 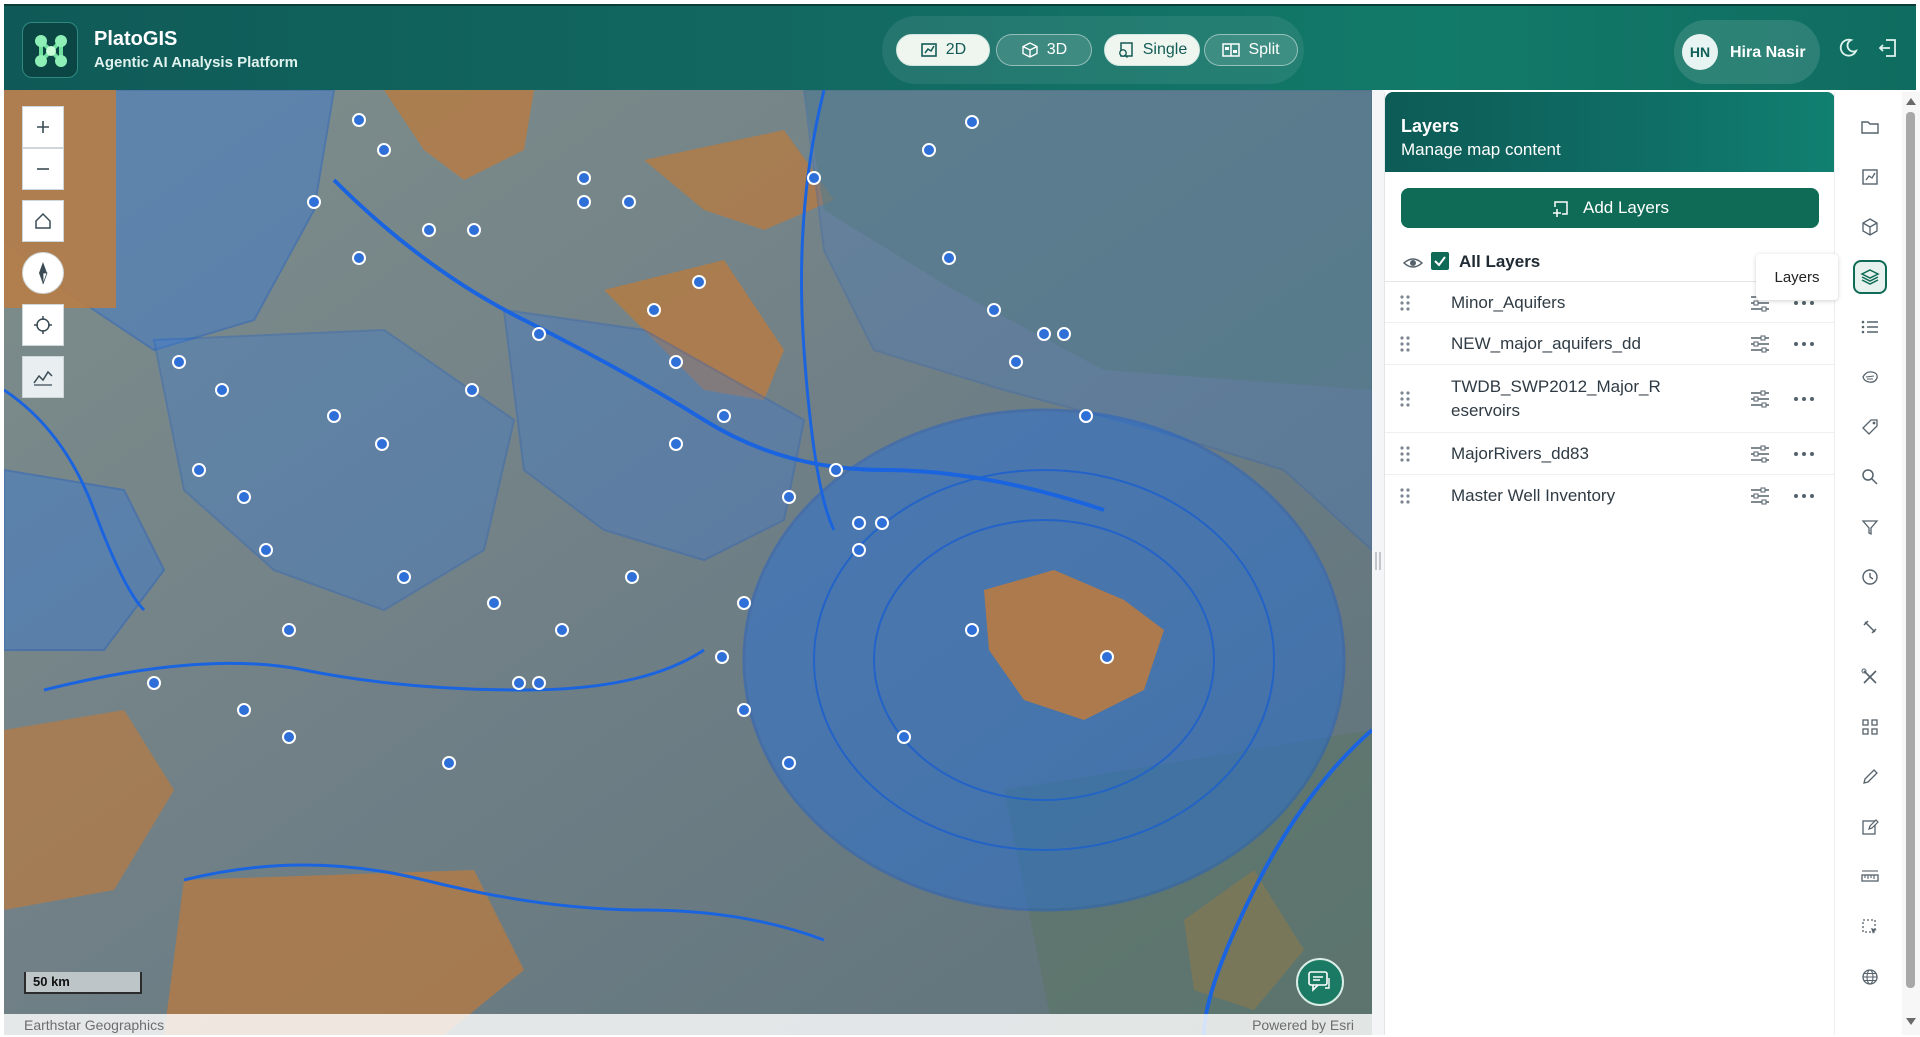 I want to click on plus-icon, so click(x=43, y=127).